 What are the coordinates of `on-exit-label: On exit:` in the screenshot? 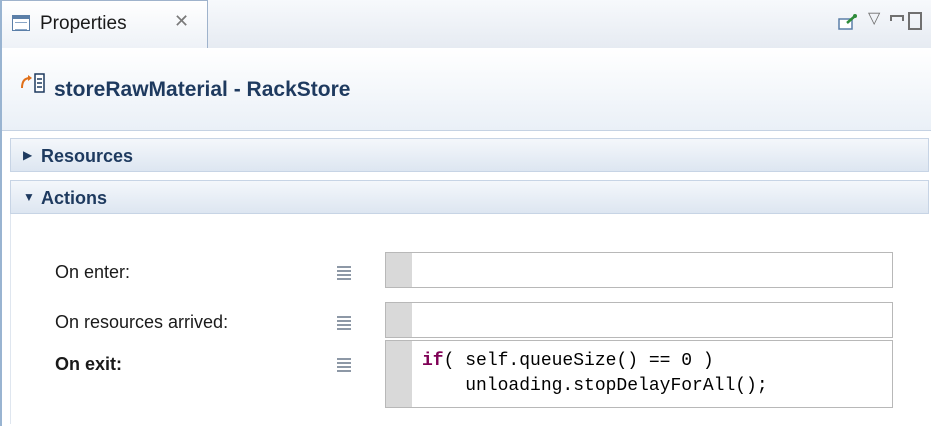 It's located at (89, 364).